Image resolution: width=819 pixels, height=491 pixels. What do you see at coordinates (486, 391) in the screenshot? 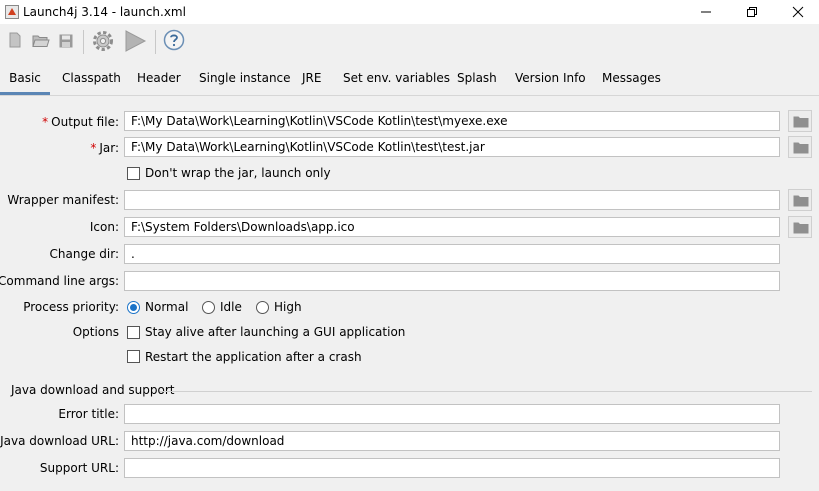
I see `section-divider` at bounding box center [486, 391].